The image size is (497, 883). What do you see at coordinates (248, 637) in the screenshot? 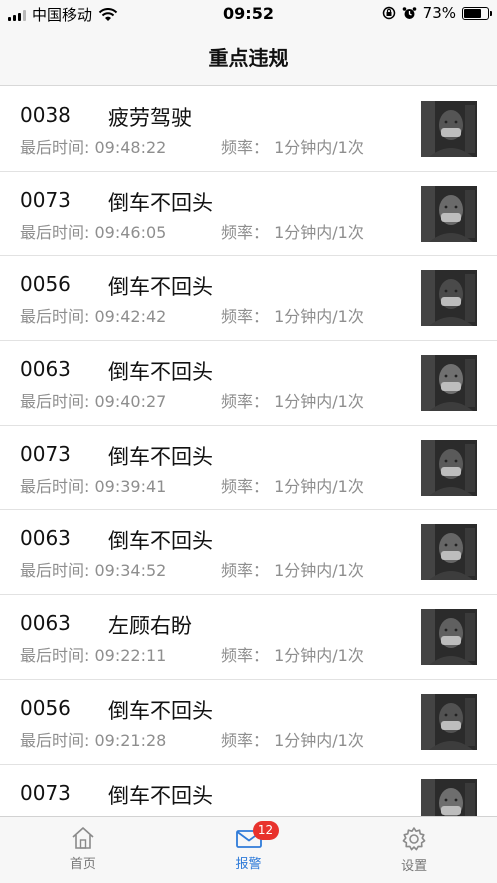
I see `list-item: 0063 左顾右盼 最后时间: 09:22:11 频率： 1分钟内/1次` at bounding box center [248, 637].